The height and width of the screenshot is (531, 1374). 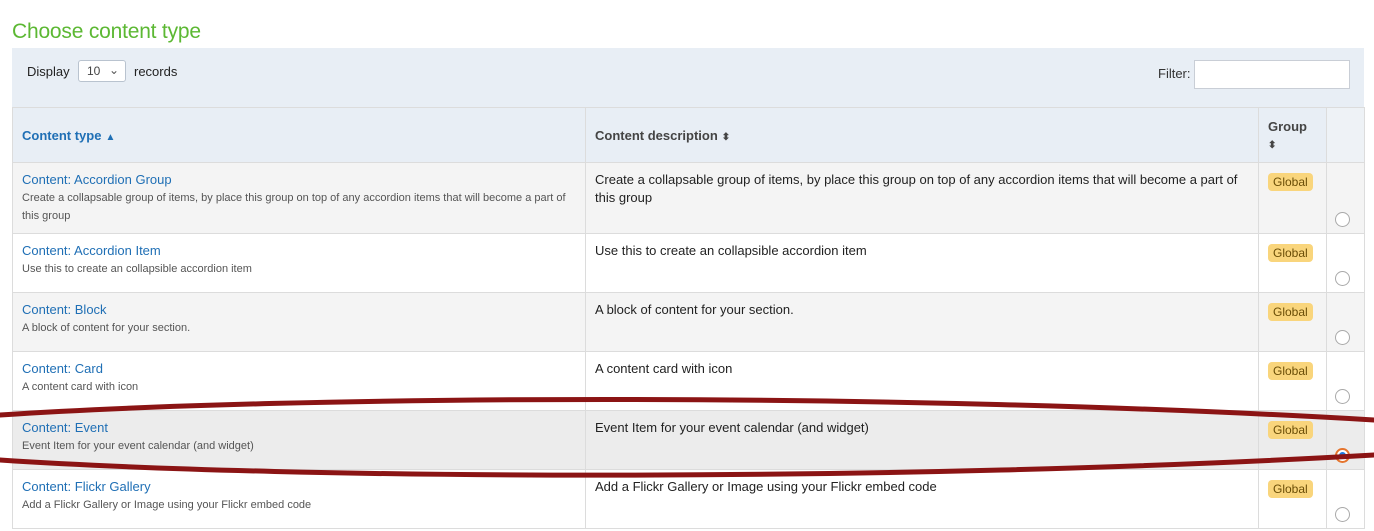 What do you see at coordinates (922, 135) in the screenshot?
I see `column-header-content-description: Content description ⬍` at bounding box center [922, 135].